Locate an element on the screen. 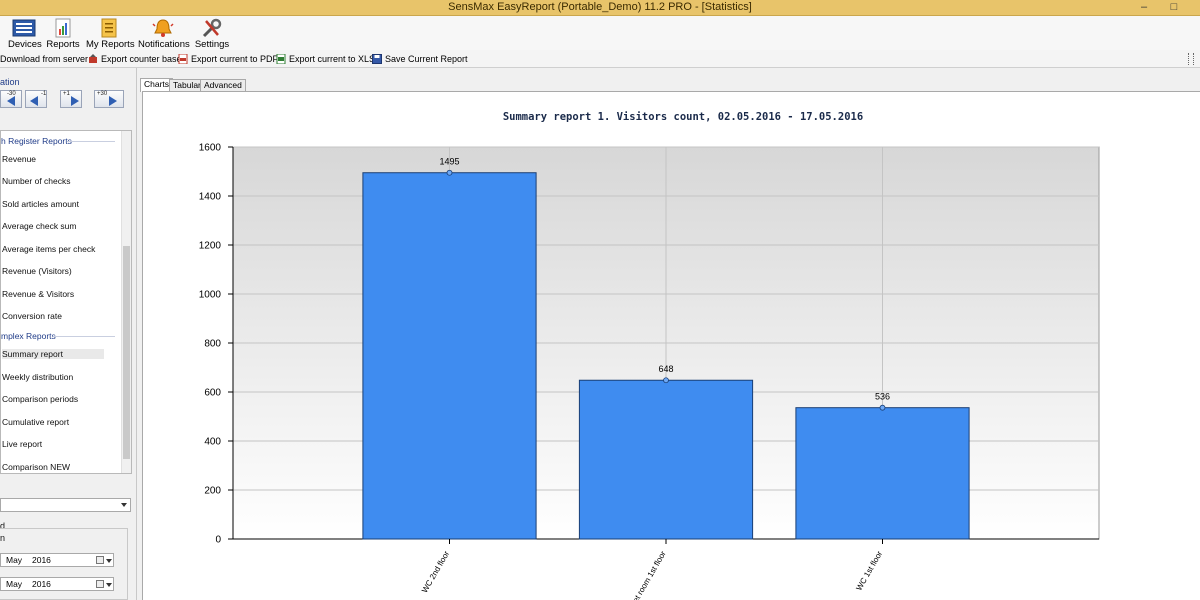  reports-icon is located at coordinates (63, 28).